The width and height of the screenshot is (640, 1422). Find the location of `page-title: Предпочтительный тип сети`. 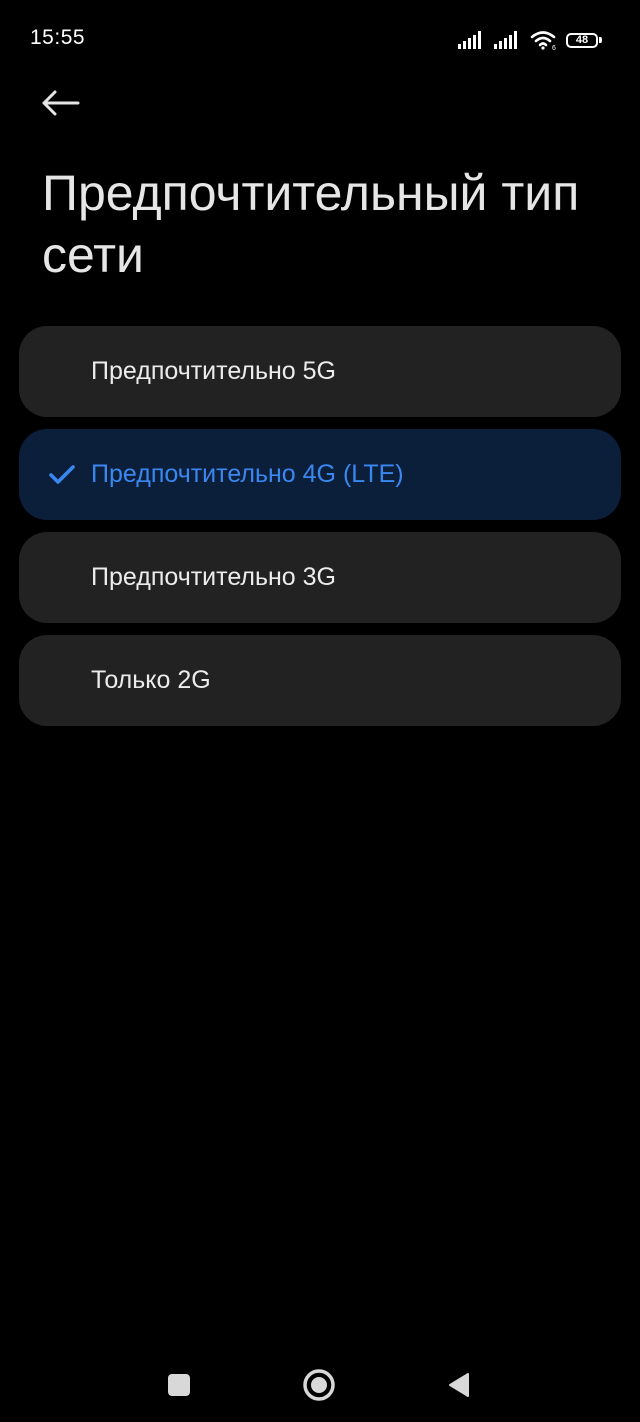

page-title: Предпочтительный тип сети is located at coordinates (311, 224).